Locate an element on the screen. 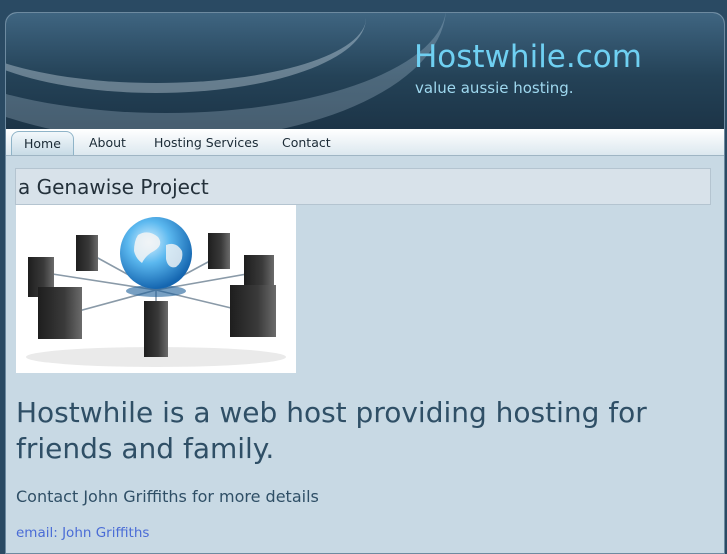 This screenshot has width=727, height=554. tab-hosting-services: Hosting Services is located at coordinates (206, 143).